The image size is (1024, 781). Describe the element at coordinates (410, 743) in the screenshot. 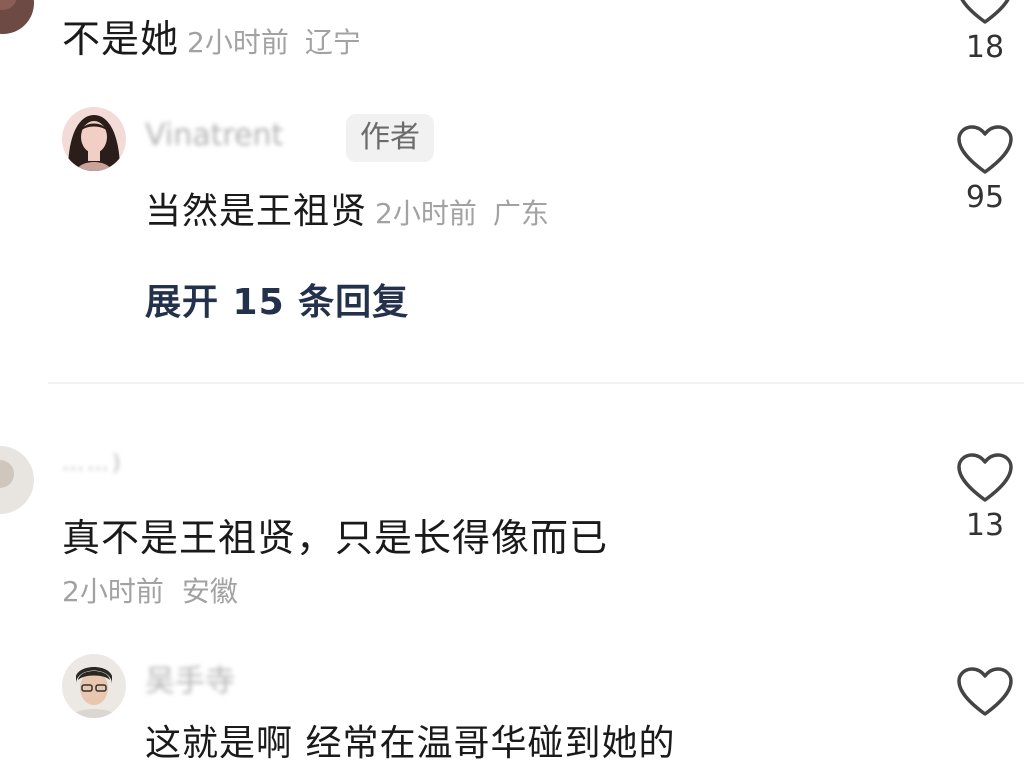

I see `reply-text: 这就是啊 经常在温哥华碰到她的` at that location.